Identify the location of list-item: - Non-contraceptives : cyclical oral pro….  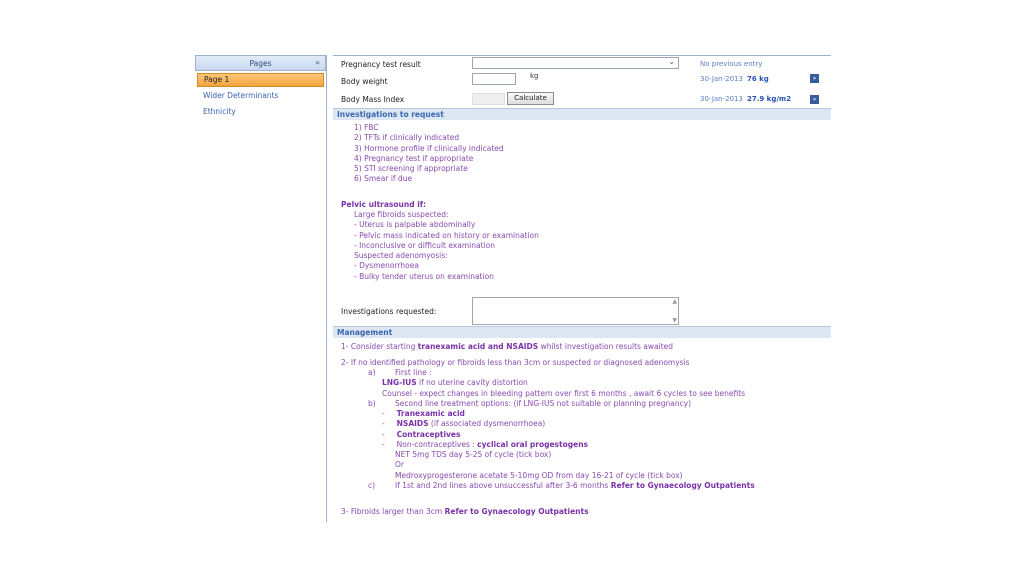
(485, 444).